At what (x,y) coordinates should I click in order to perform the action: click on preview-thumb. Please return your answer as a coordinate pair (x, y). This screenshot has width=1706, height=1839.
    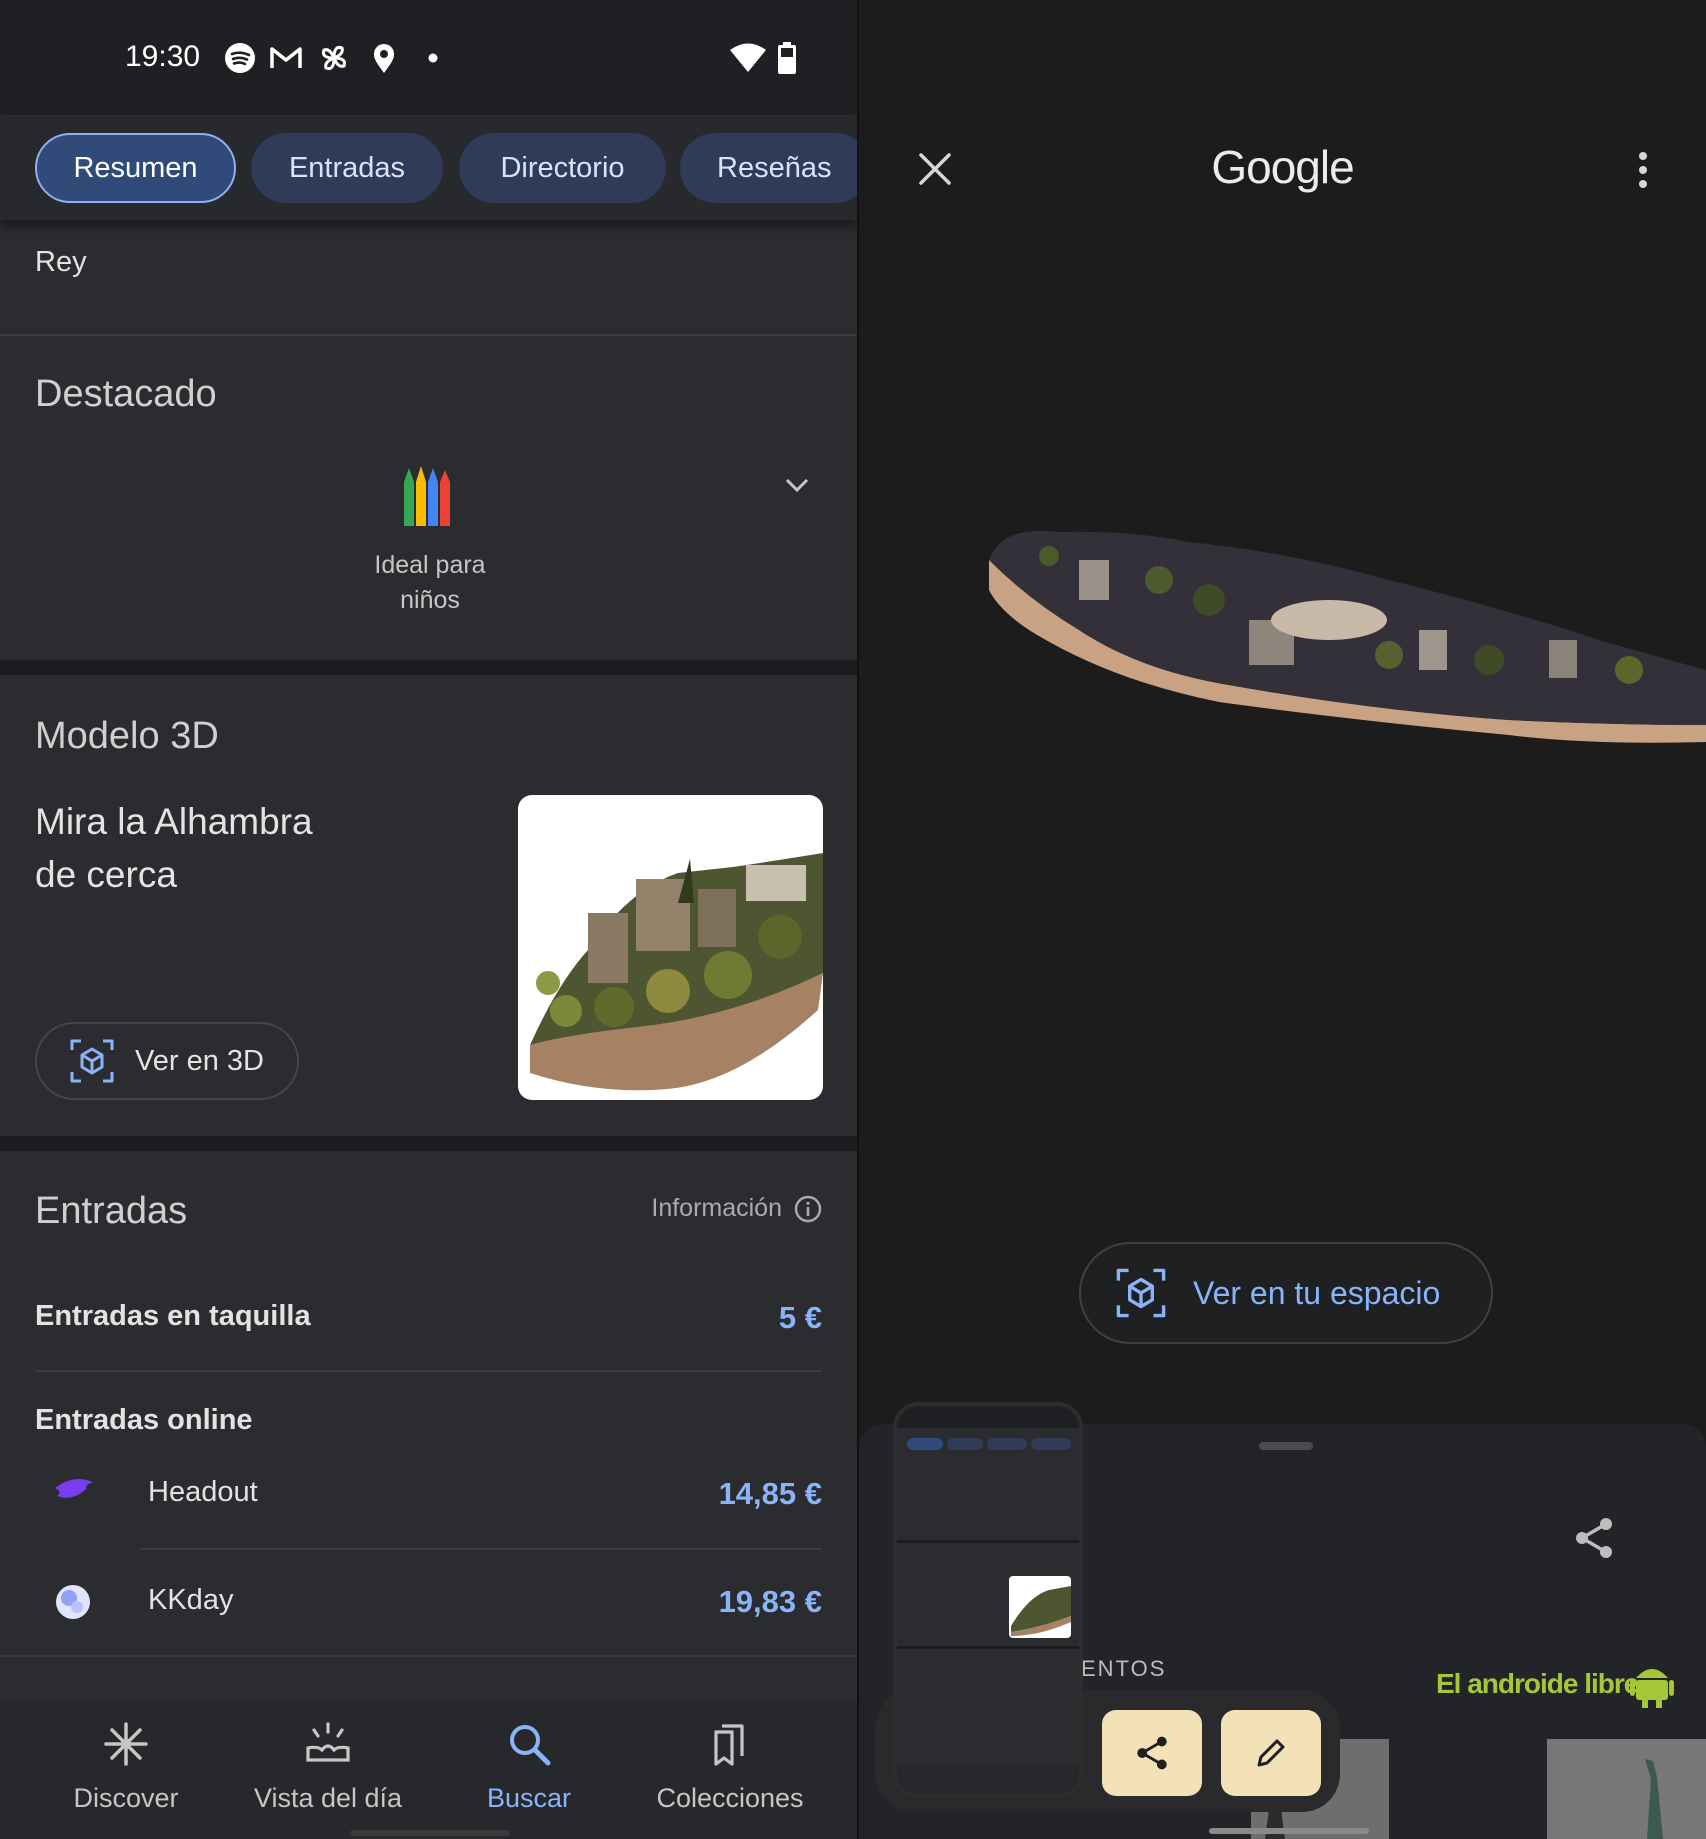
    Looking at the image, I should click on (1040, 1607).